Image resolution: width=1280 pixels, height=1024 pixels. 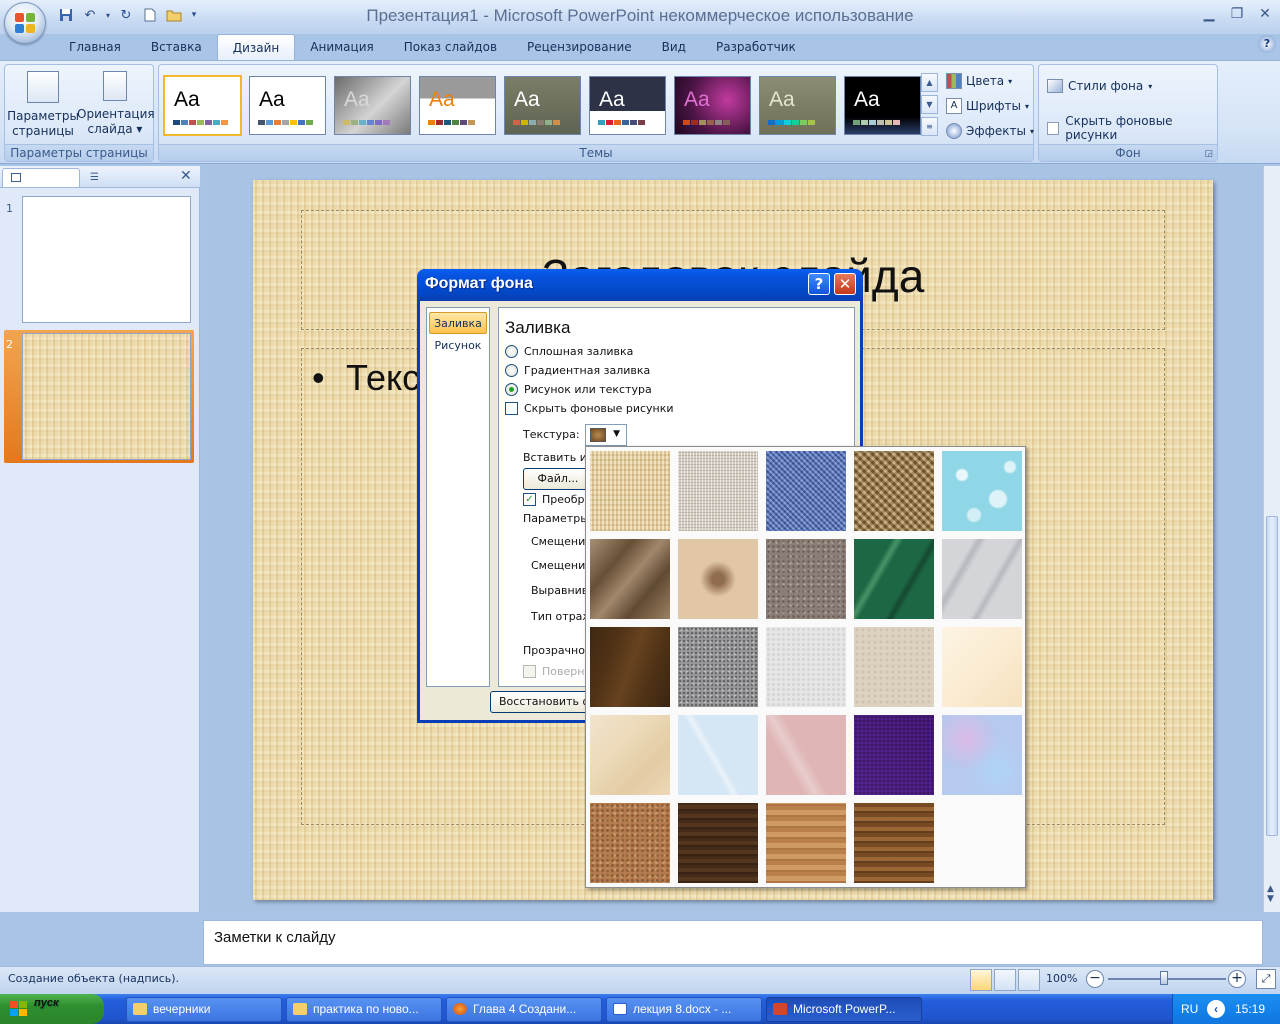 I want to click on slide-sorter-icon, so click(x=1005, y=980).